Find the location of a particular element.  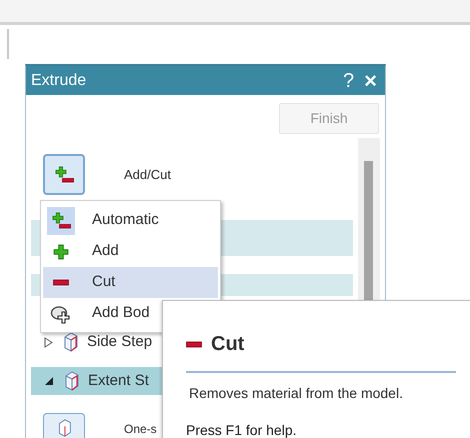

menu-item-label: Add is located at coordinates (105, 251).